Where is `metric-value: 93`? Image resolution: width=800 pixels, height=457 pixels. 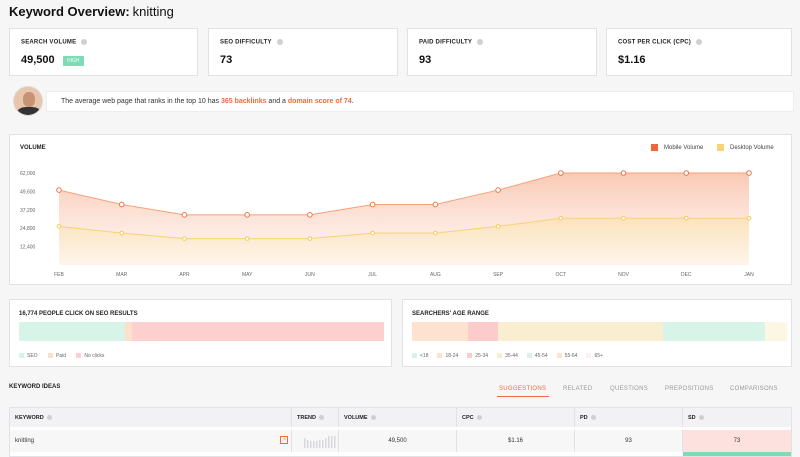
metric-value: 93 is located at coordinates (425, 60).